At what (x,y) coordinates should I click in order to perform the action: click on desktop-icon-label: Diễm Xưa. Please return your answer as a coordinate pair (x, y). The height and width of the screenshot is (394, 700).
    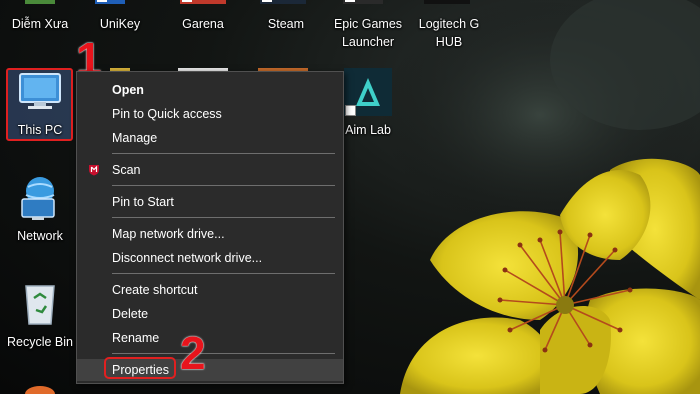
    Looking at the image, I should click on (40, 24).